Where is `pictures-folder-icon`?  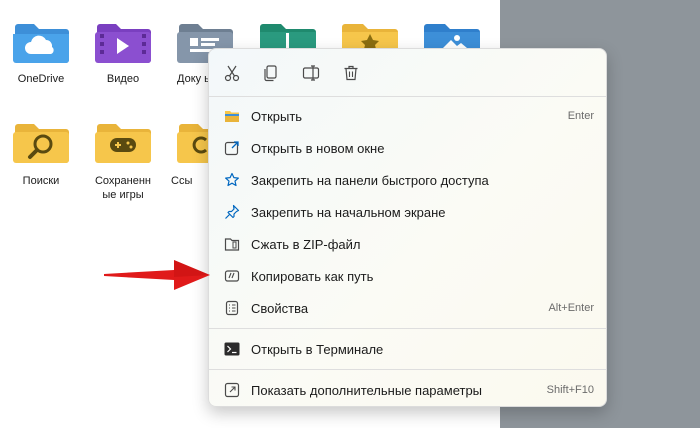 pictures-folder-icon is located at coordinates (452, 36).